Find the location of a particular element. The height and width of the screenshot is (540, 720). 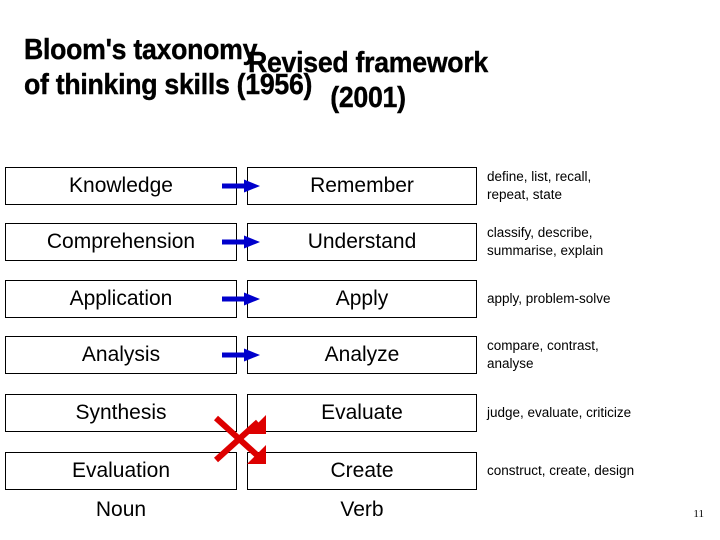

crossed-red-arrows-icon is located at coordinates (239, 439).